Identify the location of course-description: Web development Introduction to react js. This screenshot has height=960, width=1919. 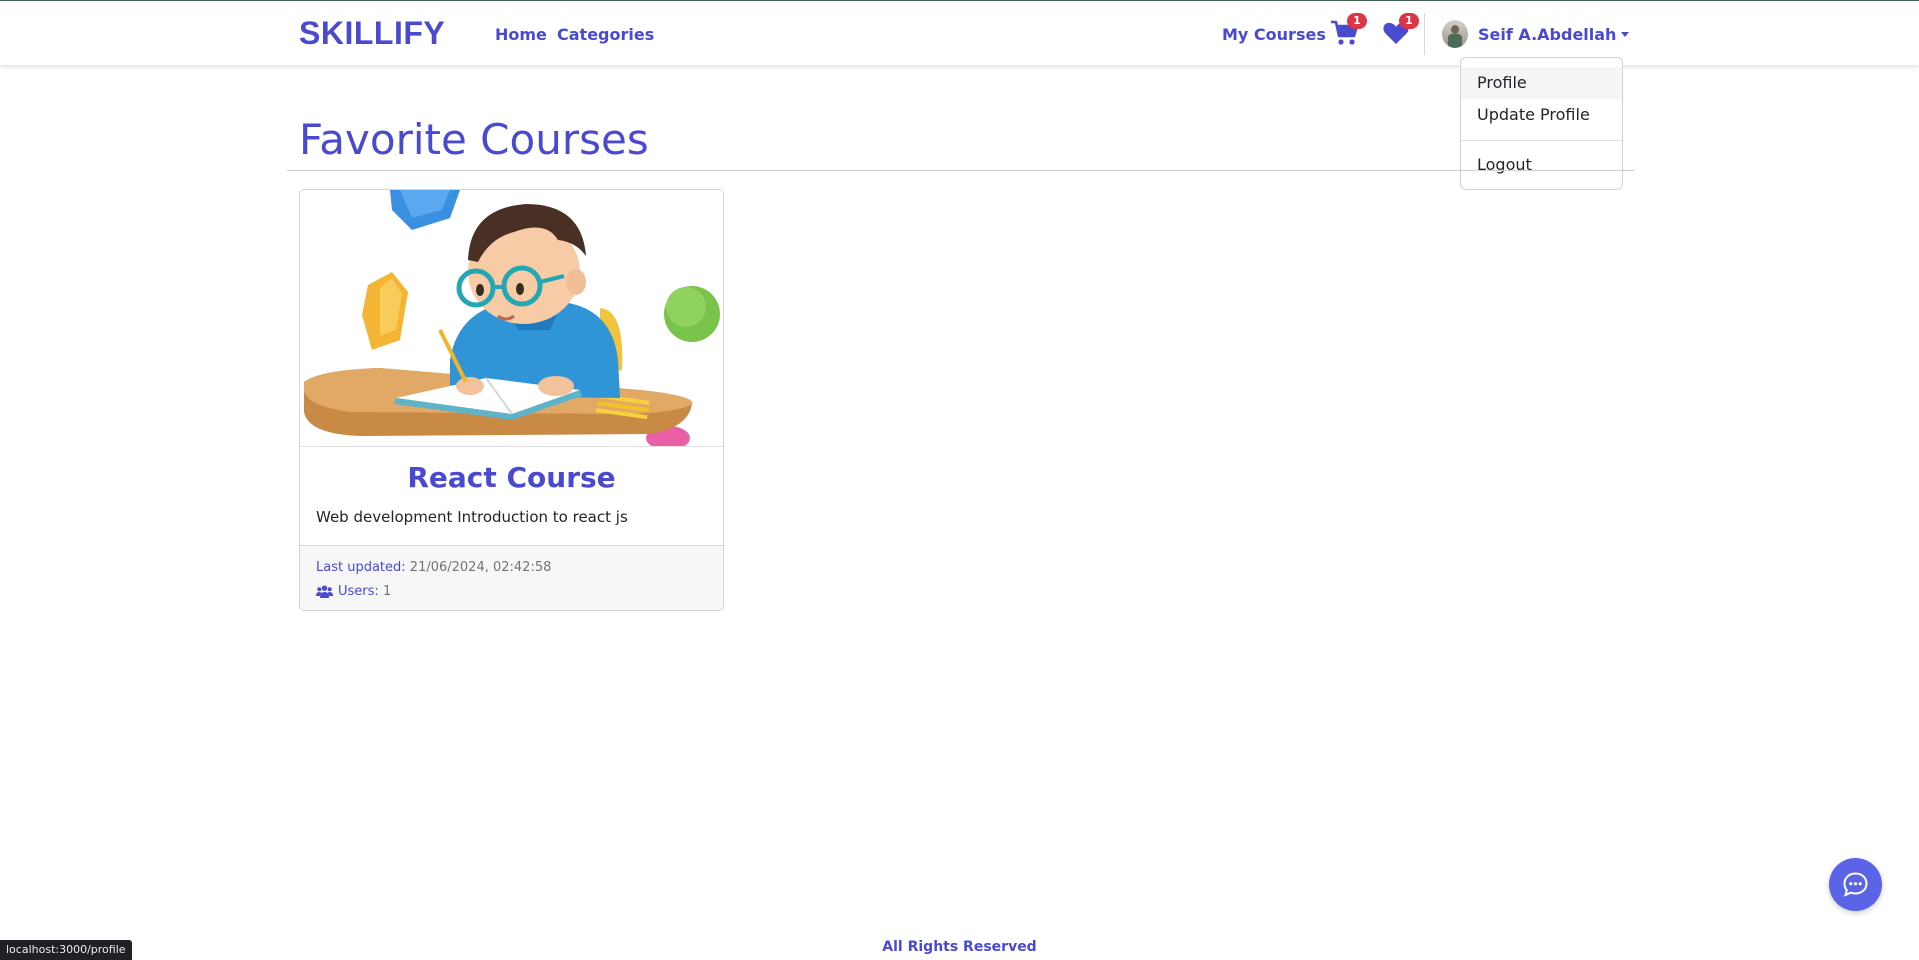
(472, 517).